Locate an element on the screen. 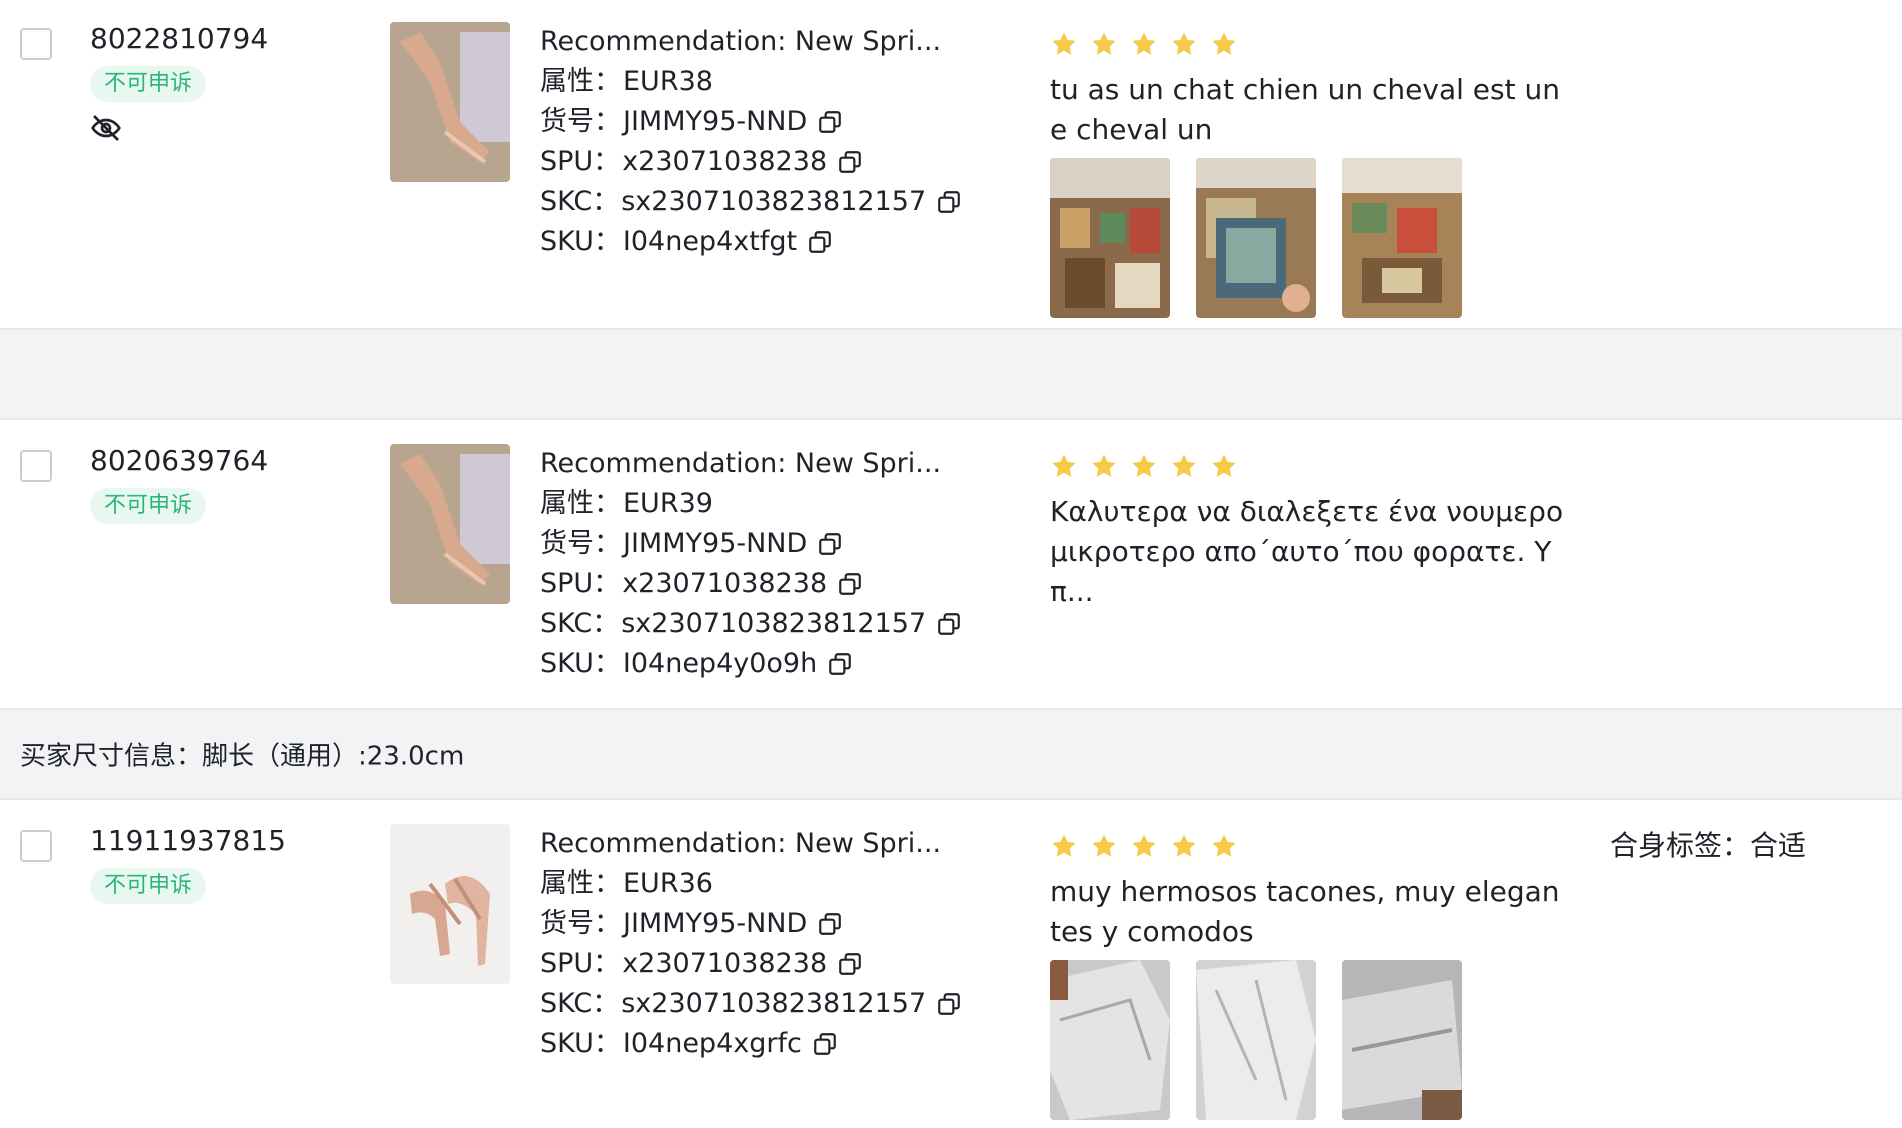 The height and width of the screenshot is (1128, 1902). item-number-label: 货号： is located at coordinates (580, 543).